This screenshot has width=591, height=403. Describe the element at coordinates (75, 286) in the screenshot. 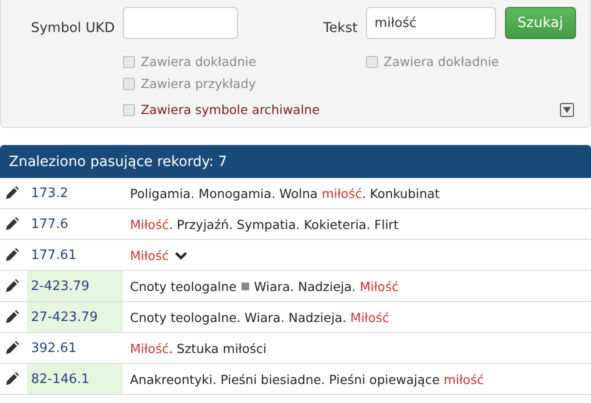

I see `code-cell: 2-423.79` at that location.